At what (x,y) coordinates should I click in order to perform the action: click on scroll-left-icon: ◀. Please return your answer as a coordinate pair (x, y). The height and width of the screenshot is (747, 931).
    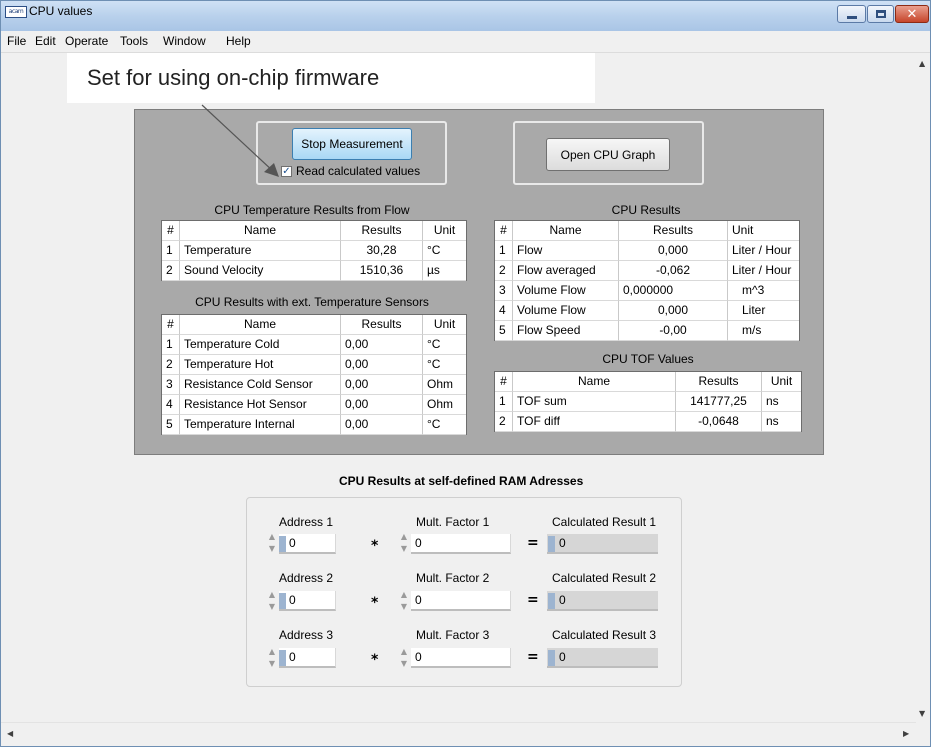
    Looking at the image, I should click on (10, 733).